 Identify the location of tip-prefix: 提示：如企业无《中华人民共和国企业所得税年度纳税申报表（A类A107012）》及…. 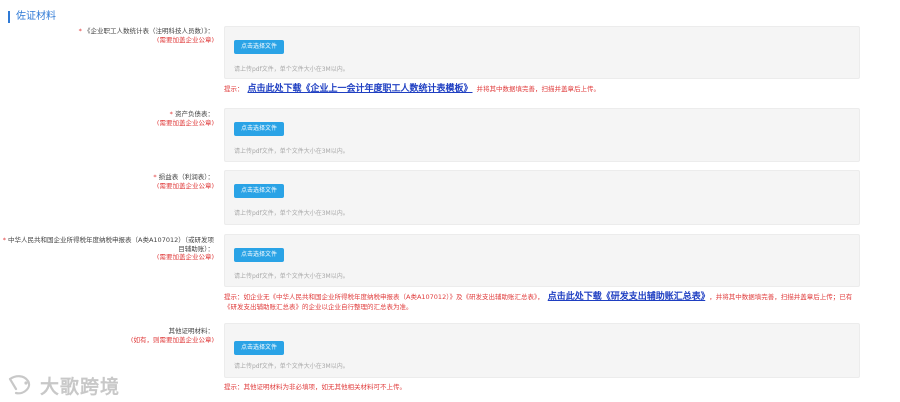
(384, 297).